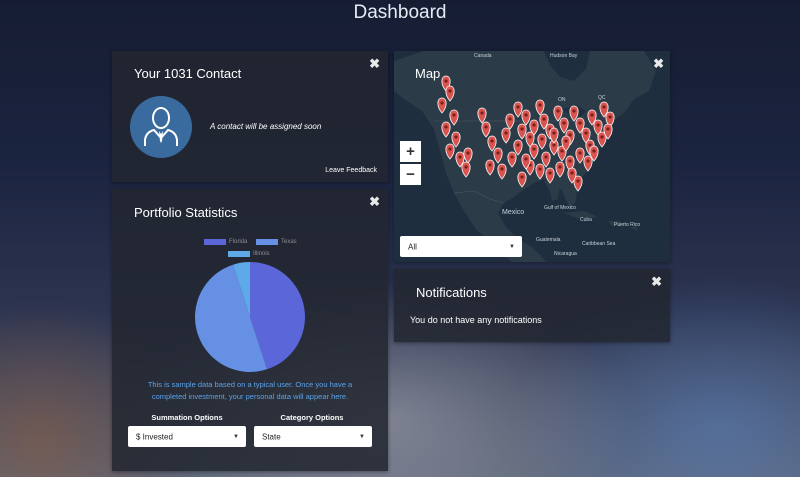  Describe the element at coordinates (483, 56) in the screenshot. I see `map-label-canada: Canada` at that location.